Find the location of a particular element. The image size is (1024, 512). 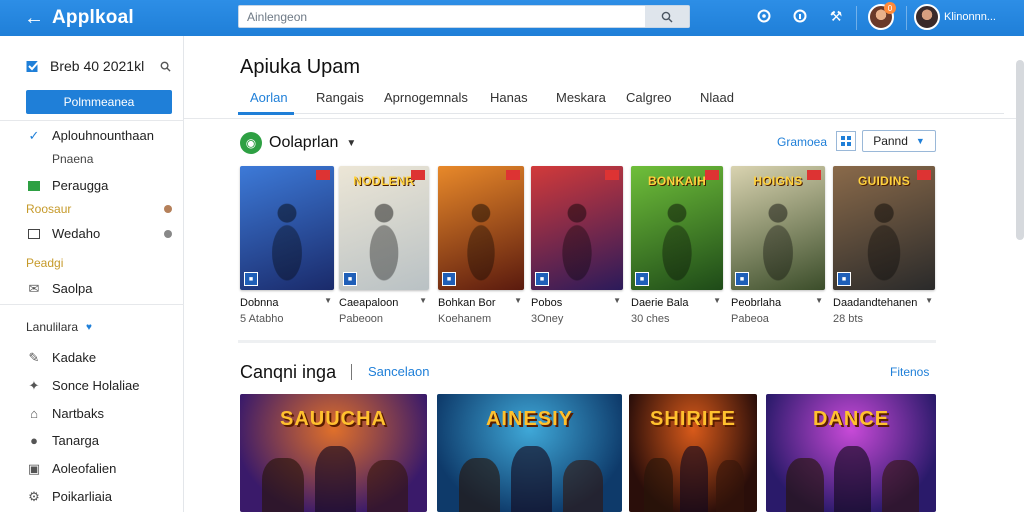

content-divider is located at coordinates (604, 118).